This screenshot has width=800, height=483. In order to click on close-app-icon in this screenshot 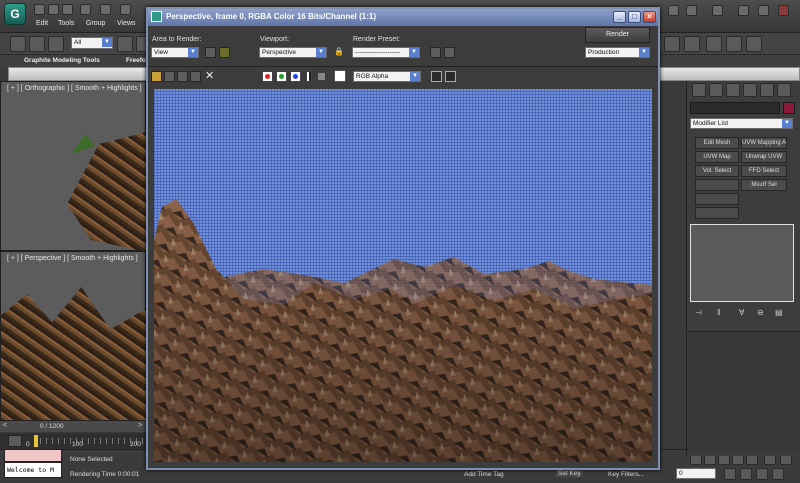, I will do `click(783, 10)`.